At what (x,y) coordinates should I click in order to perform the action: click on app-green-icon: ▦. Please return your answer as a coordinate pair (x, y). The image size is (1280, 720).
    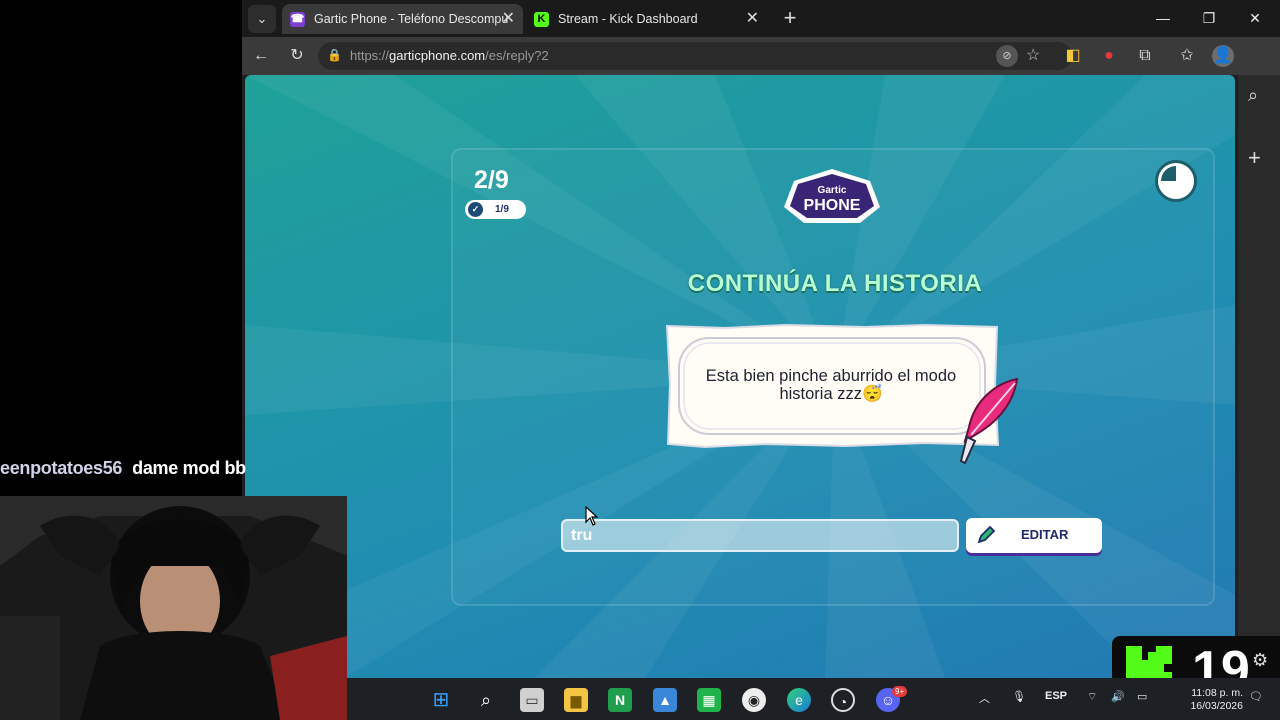
    Looking at the image, I should click on (709, 700).